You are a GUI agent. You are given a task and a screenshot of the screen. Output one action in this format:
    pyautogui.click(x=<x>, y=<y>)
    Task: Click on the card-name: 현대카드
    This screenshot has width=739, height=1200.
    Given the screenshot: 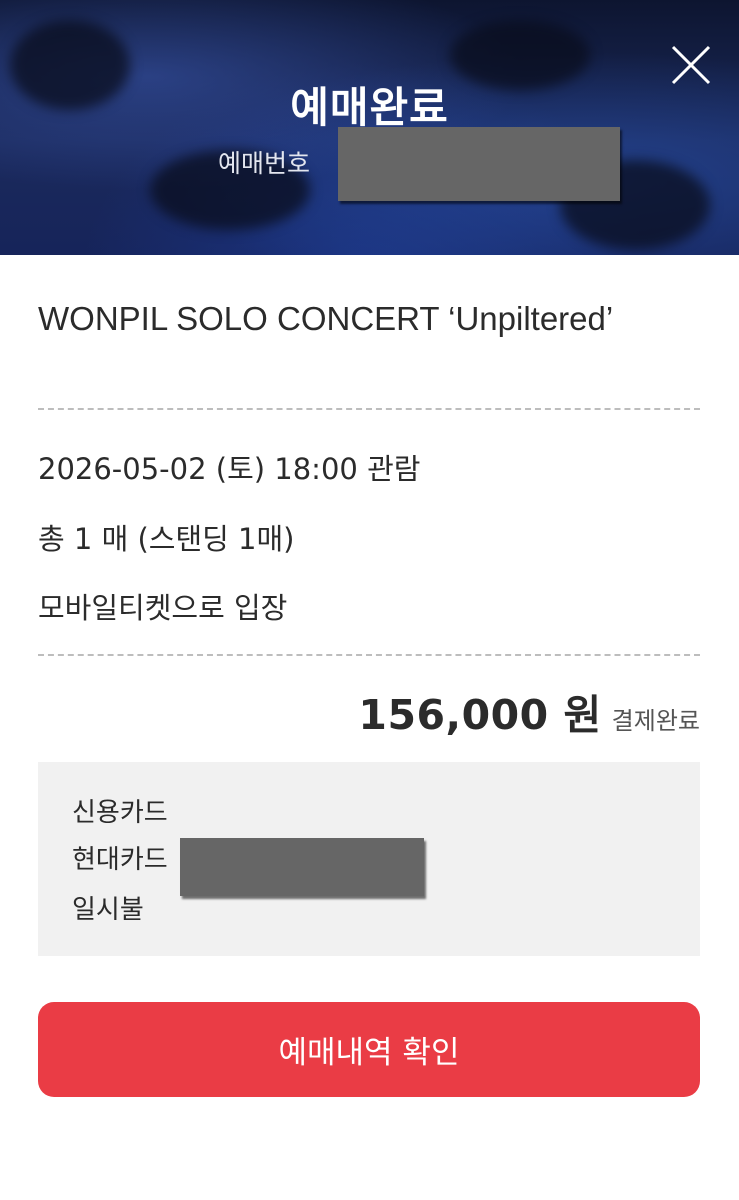 What is the action you would take?
    pyautogui.click(x=120, y=860)
    